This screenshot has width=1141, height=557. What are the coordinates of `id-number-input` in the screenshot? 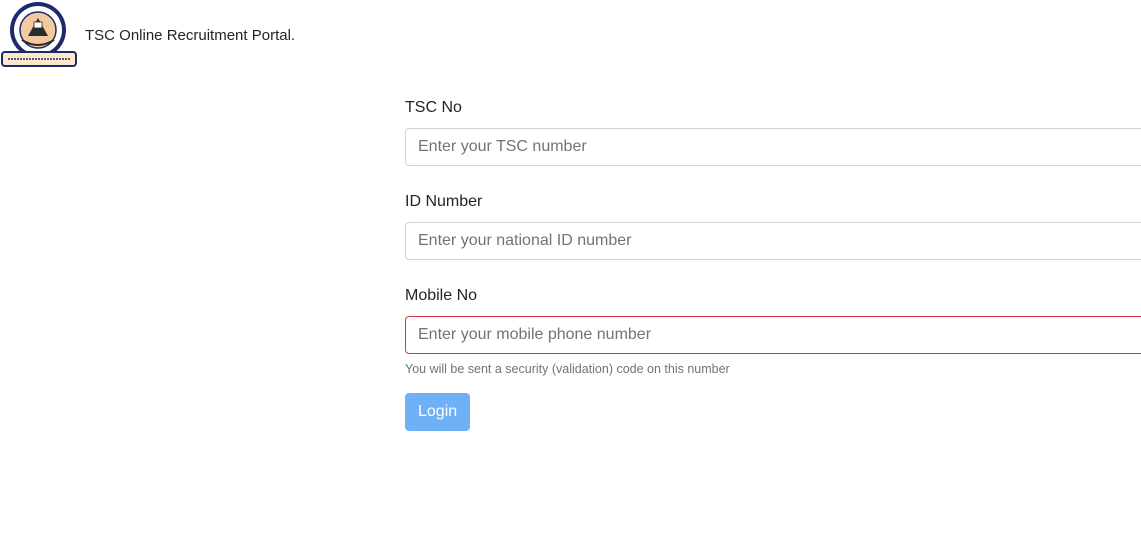 It's located at (773, 241).